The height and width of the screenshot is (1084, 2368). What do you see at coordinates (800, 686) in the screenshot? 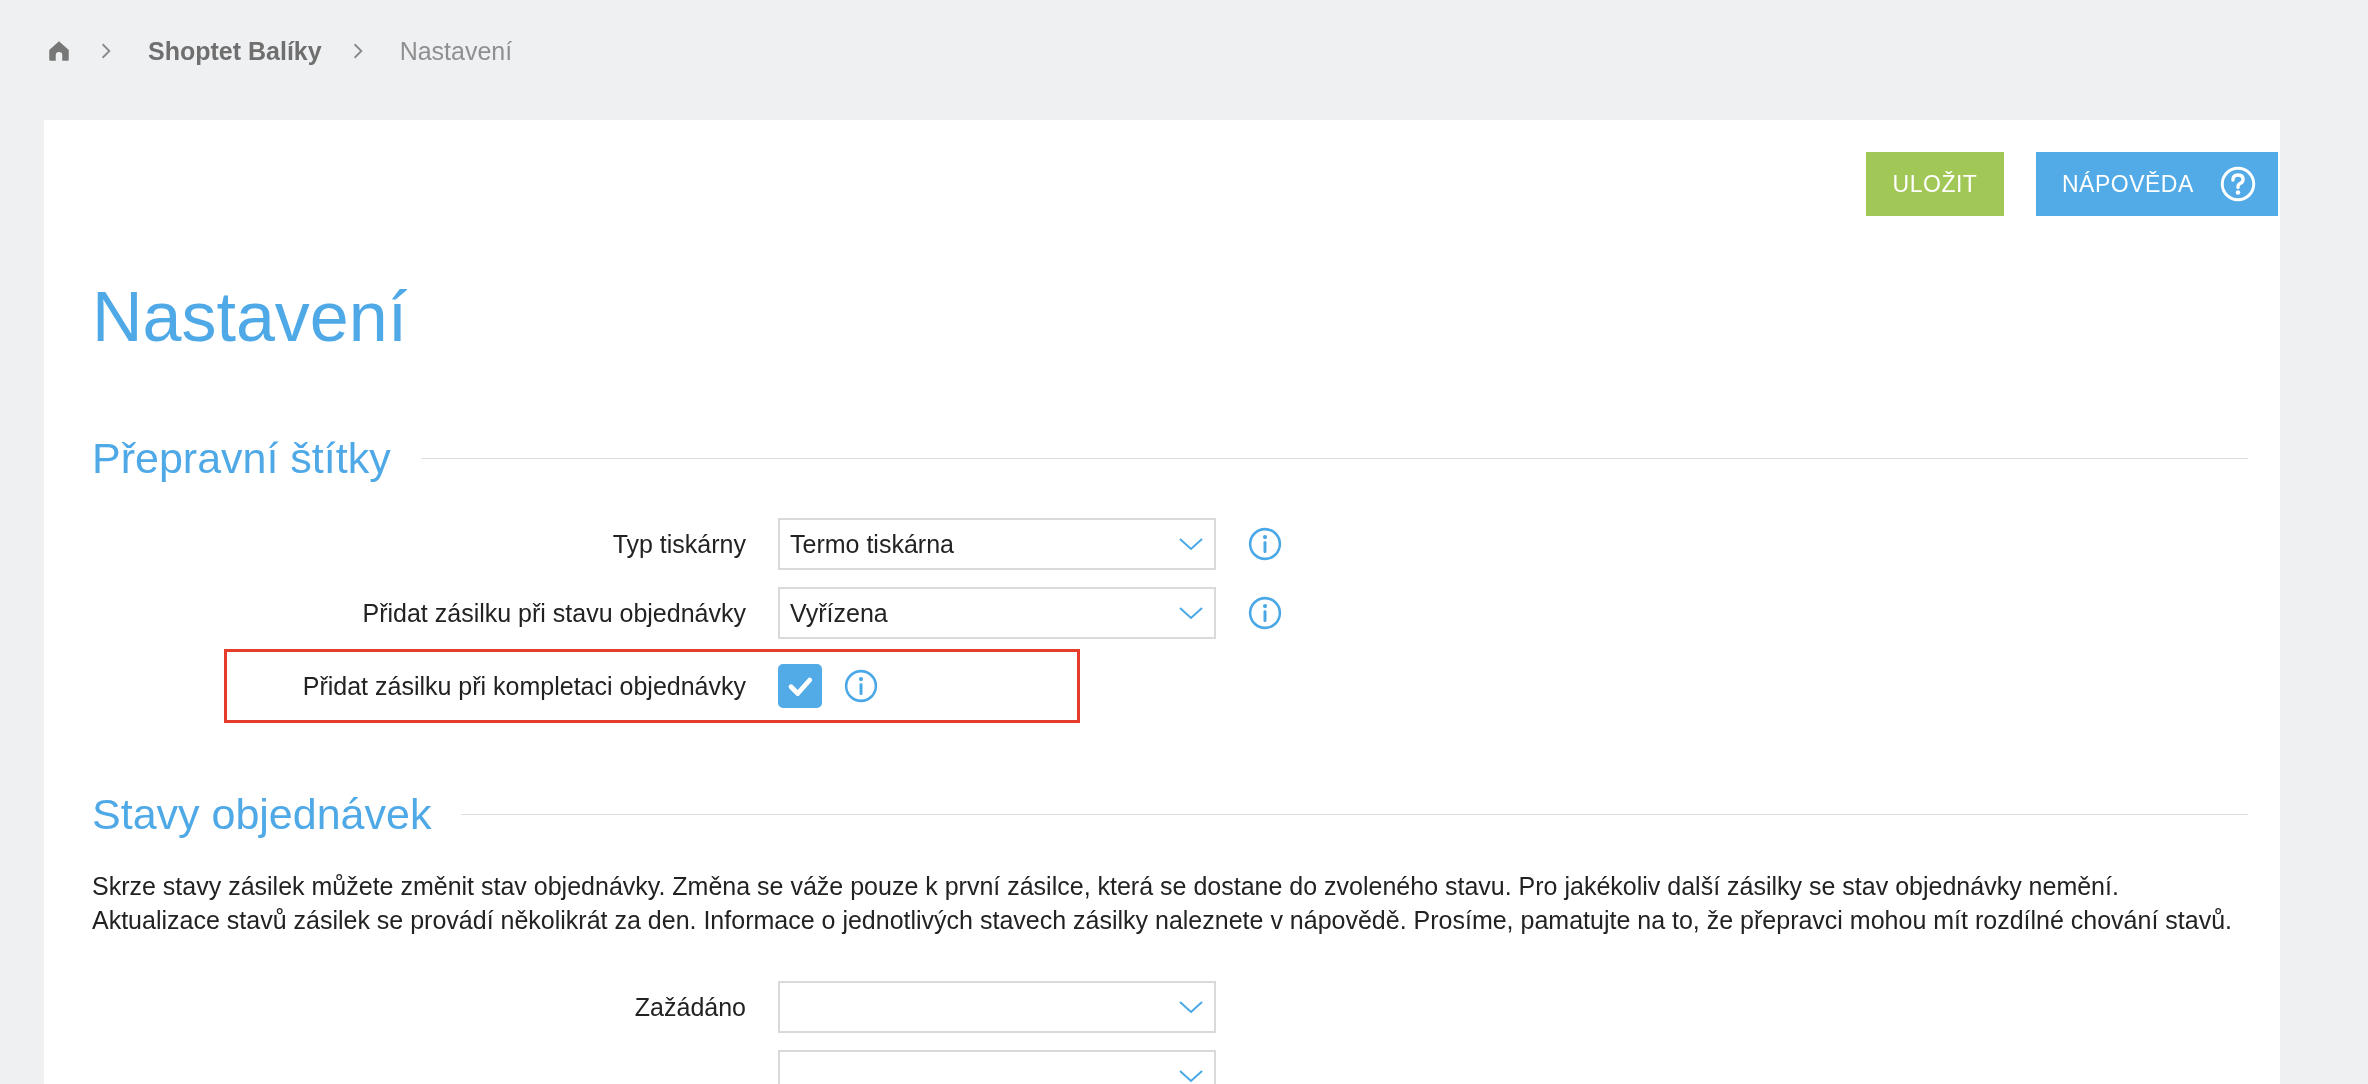
I see `checkbox` at bounding box center [800, 686].